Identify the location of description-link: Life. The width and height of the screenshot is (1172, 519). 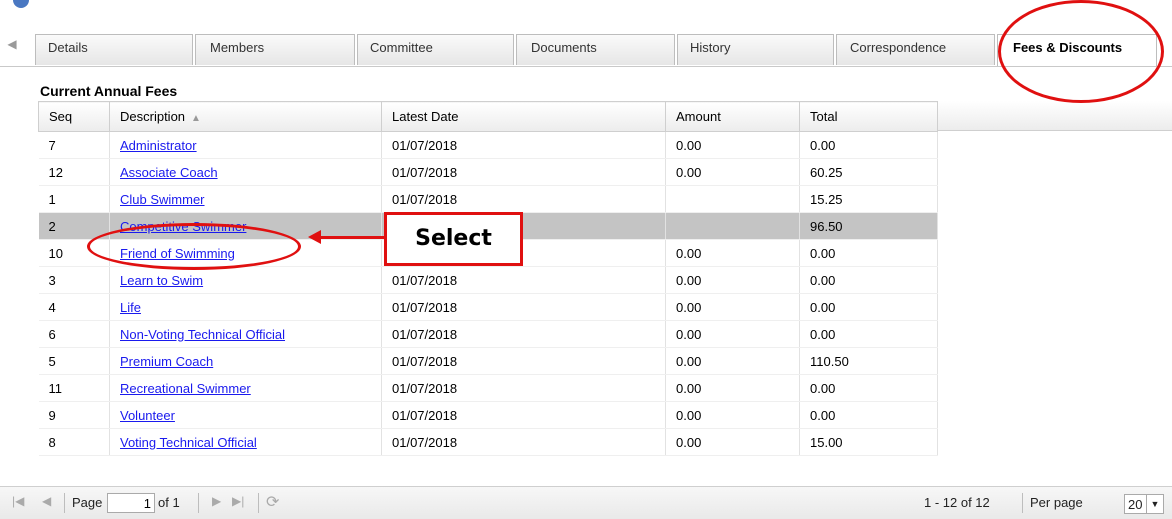
(130, 307).